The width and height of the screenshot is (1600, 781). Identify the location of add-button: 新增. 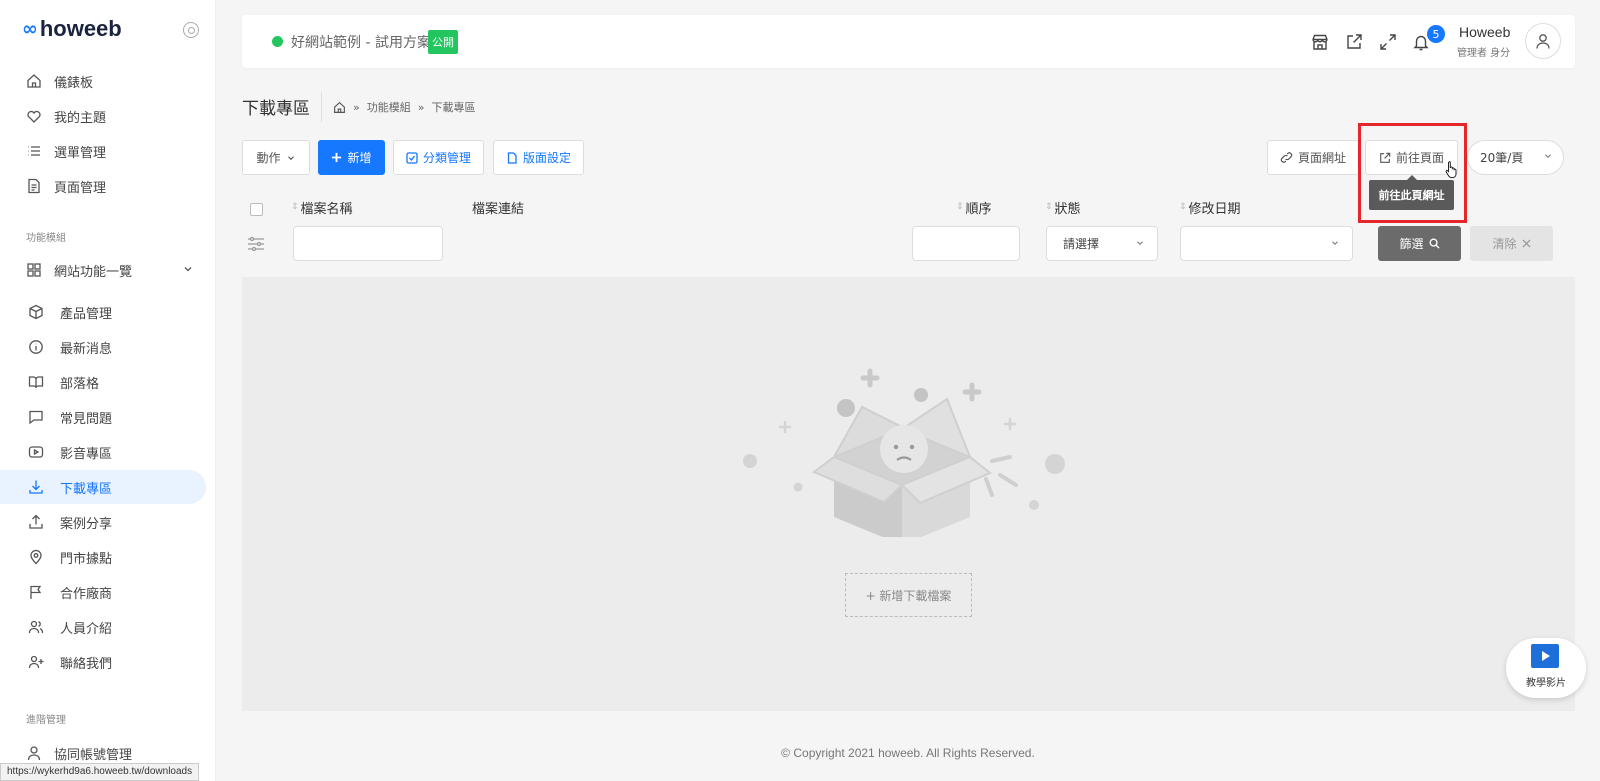
(351, 157).